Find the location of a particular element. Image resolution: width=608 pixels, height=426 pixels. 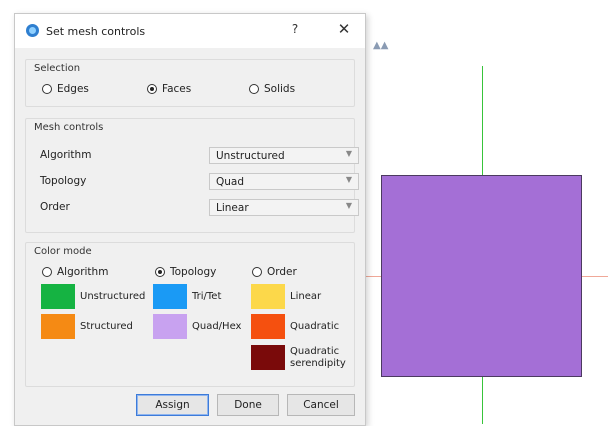

selection-group: Selection Edges Faces Solids is located at coordinates (190, 83).